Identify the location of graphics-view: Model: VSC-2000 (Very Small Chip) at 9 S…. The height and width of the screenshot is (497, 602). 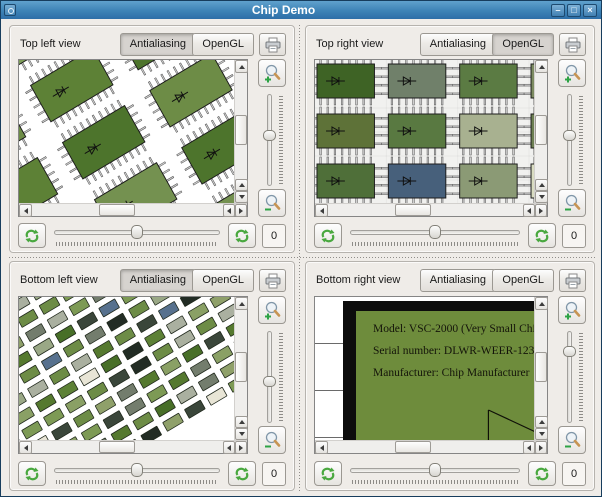
(431, 375).